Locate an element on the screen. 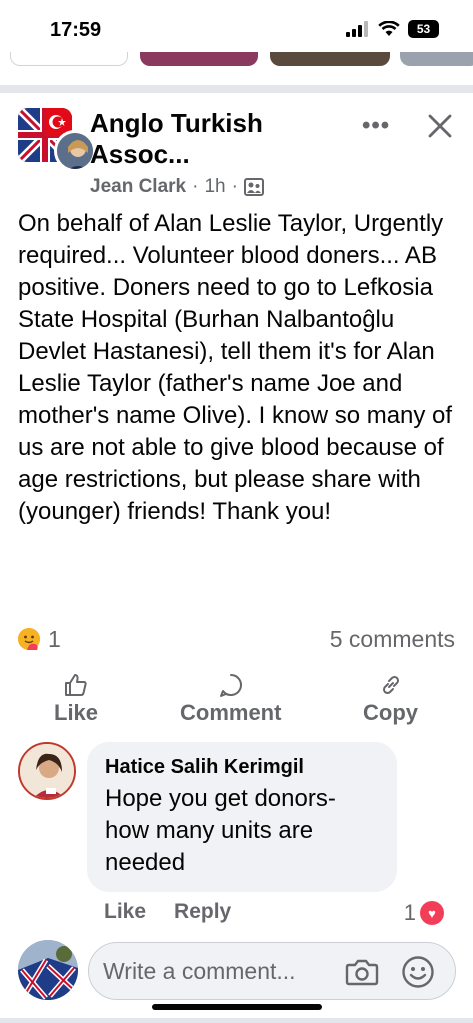 The height and width of the screenshot is (1023, 473). comment-reply-button: Reply is located at coordinates (202, 912).